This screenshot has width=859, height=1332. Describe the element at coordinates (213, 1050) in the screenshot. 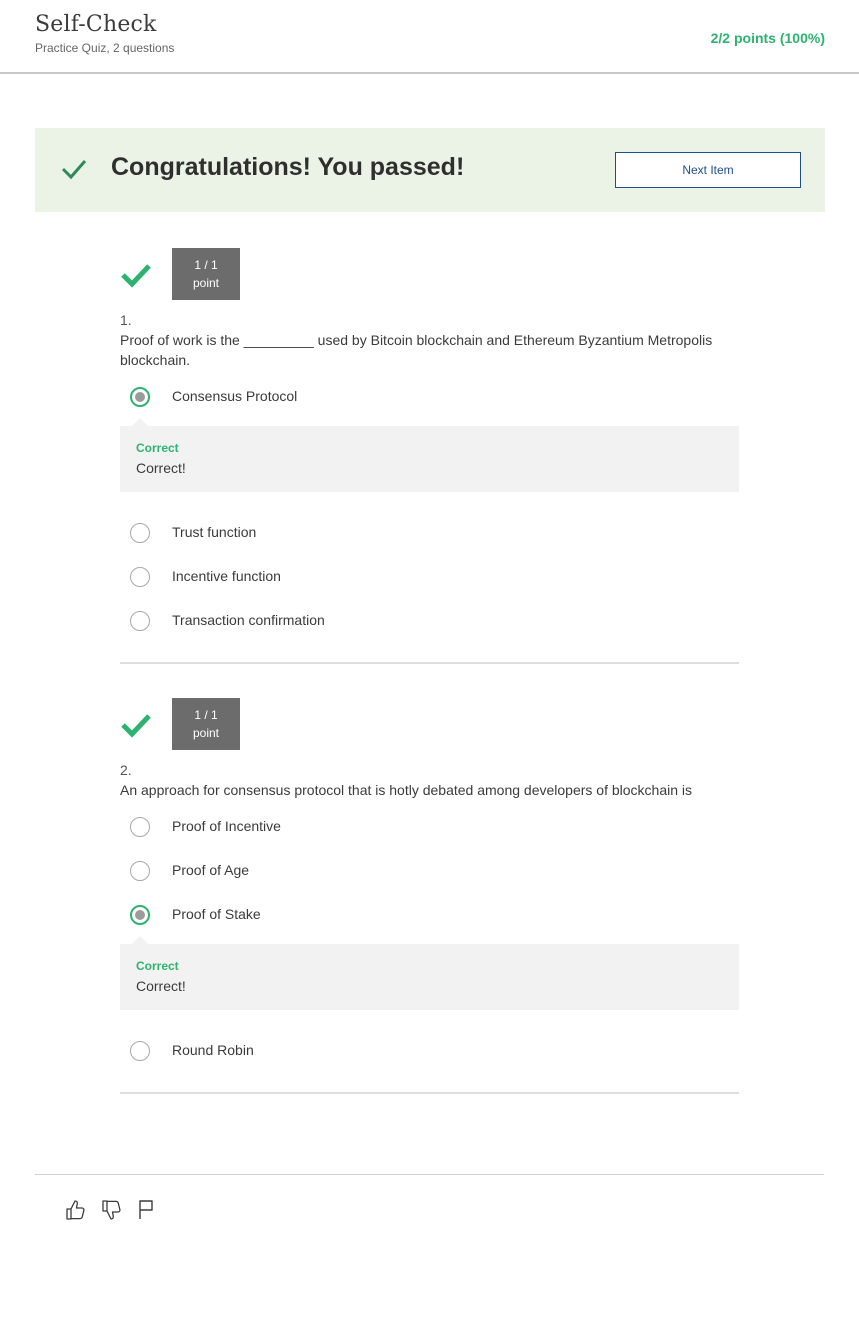

I see `option-label: Round Robin` at that location.